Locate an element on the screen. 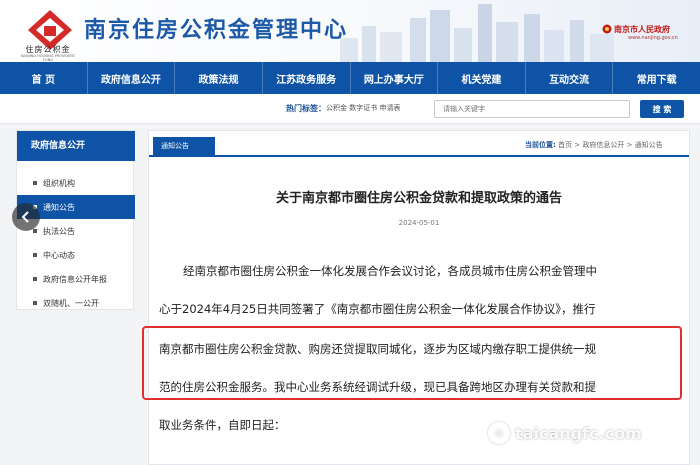  sidebar-item-random-inspection: 双随机、一公开 is located at coordinates (76, 303).